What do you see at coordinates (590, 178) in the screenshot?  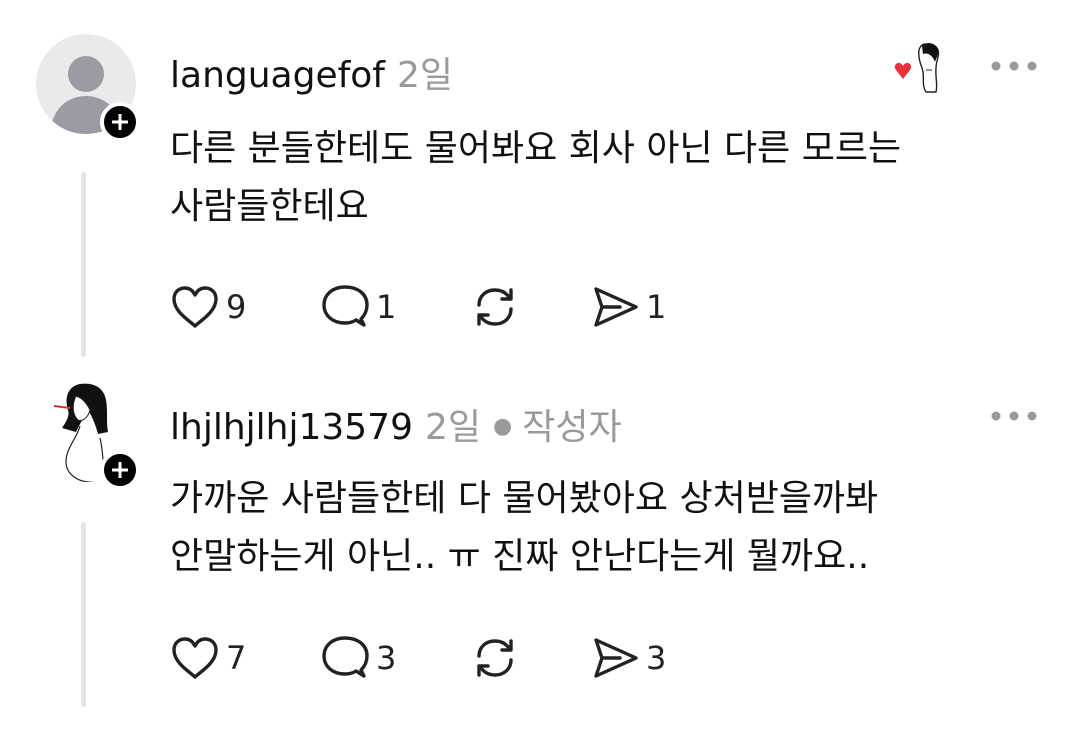 I see `comment-text: 다른 분들한테도 물어봐요 회사 아닌 다른 모르는 사람들한테요` at bounding box center [590, 178].